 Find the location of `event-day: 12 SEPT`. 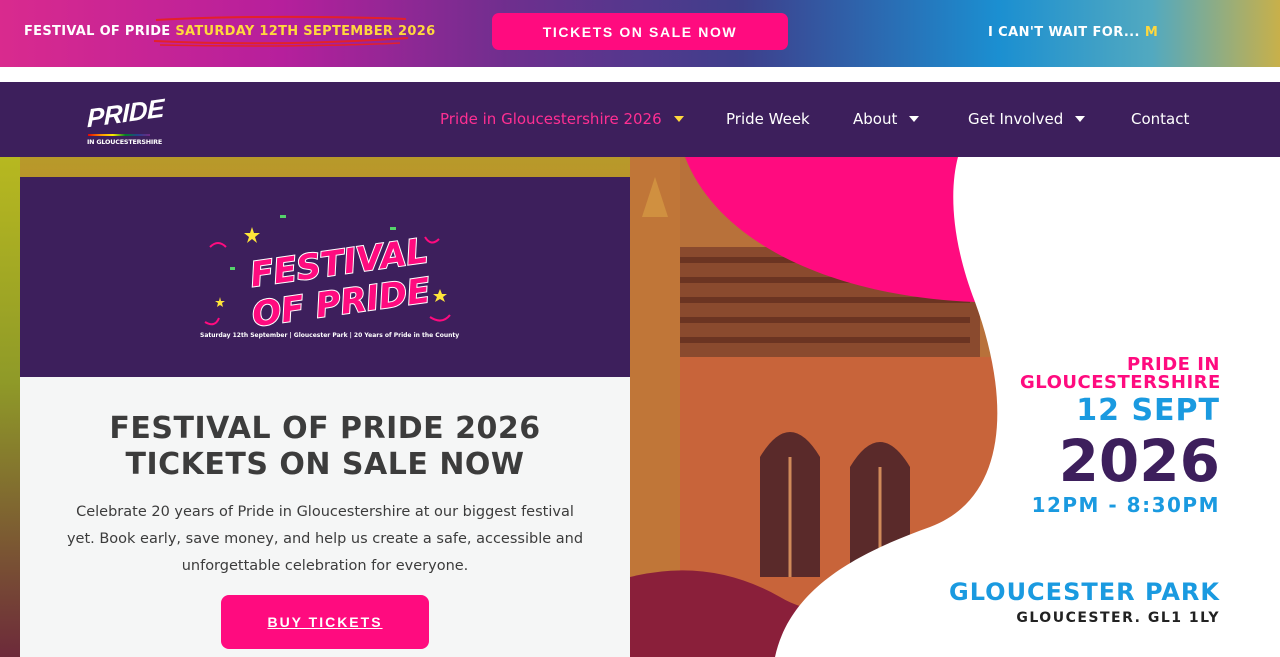

event-day: 12 SEPT is located at coordinates (1148, 410).